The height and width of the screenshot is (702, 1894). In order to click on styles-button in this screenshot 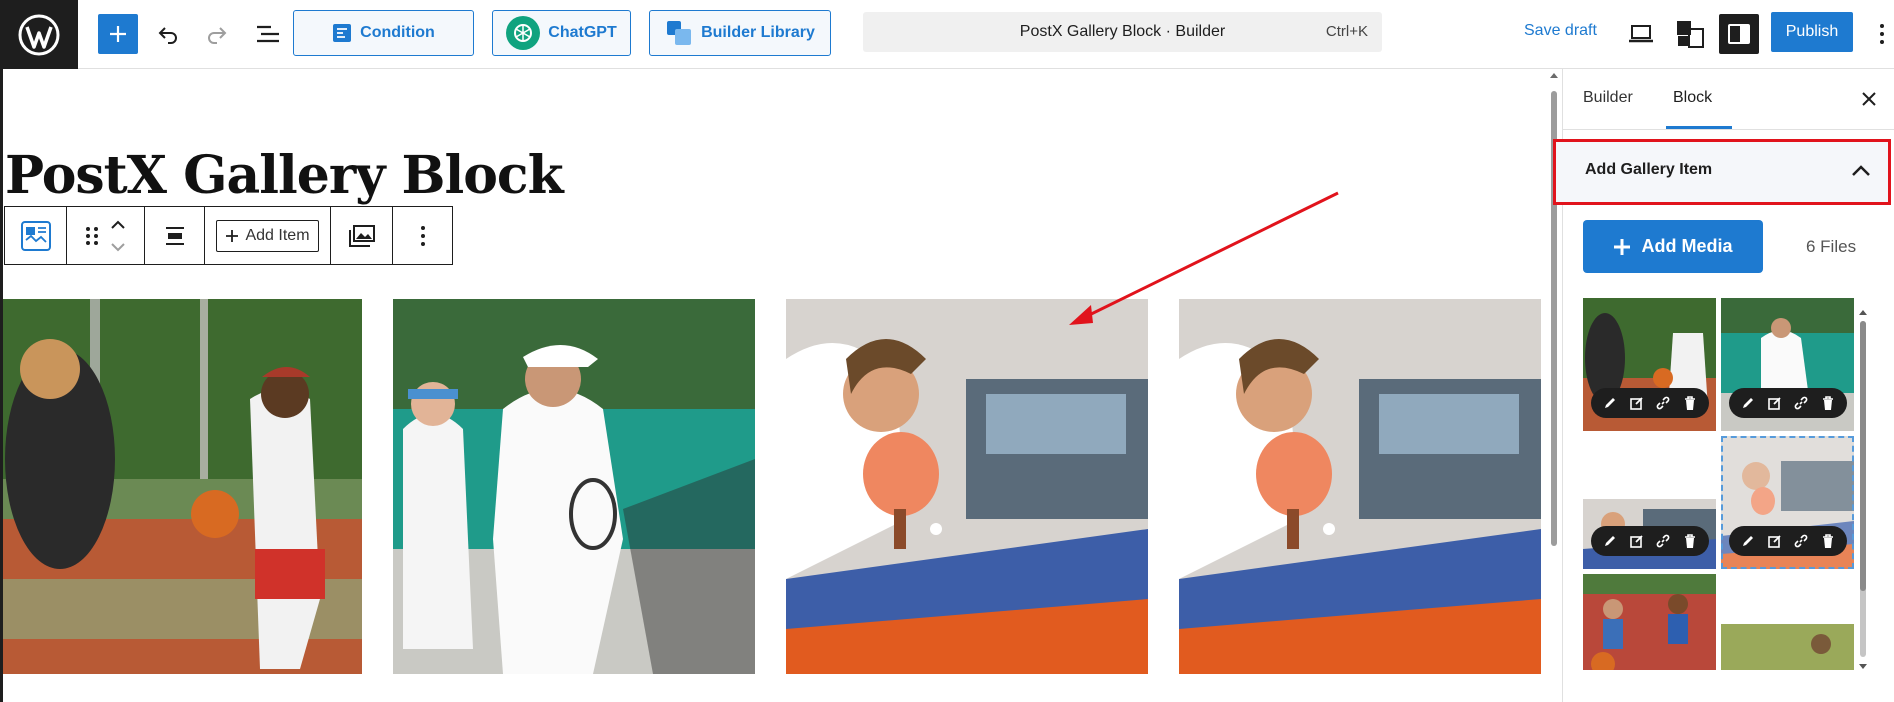, I will do `click(1690, 34)`.